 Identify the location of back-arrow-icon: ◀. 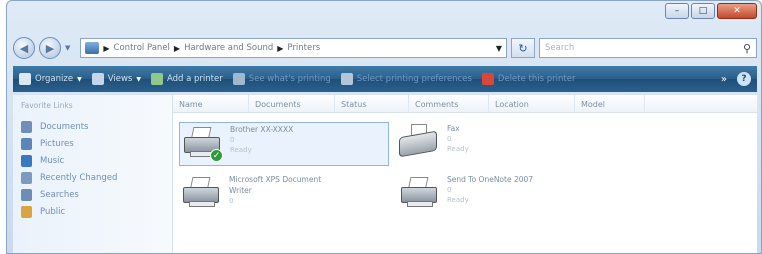
(24, 48).